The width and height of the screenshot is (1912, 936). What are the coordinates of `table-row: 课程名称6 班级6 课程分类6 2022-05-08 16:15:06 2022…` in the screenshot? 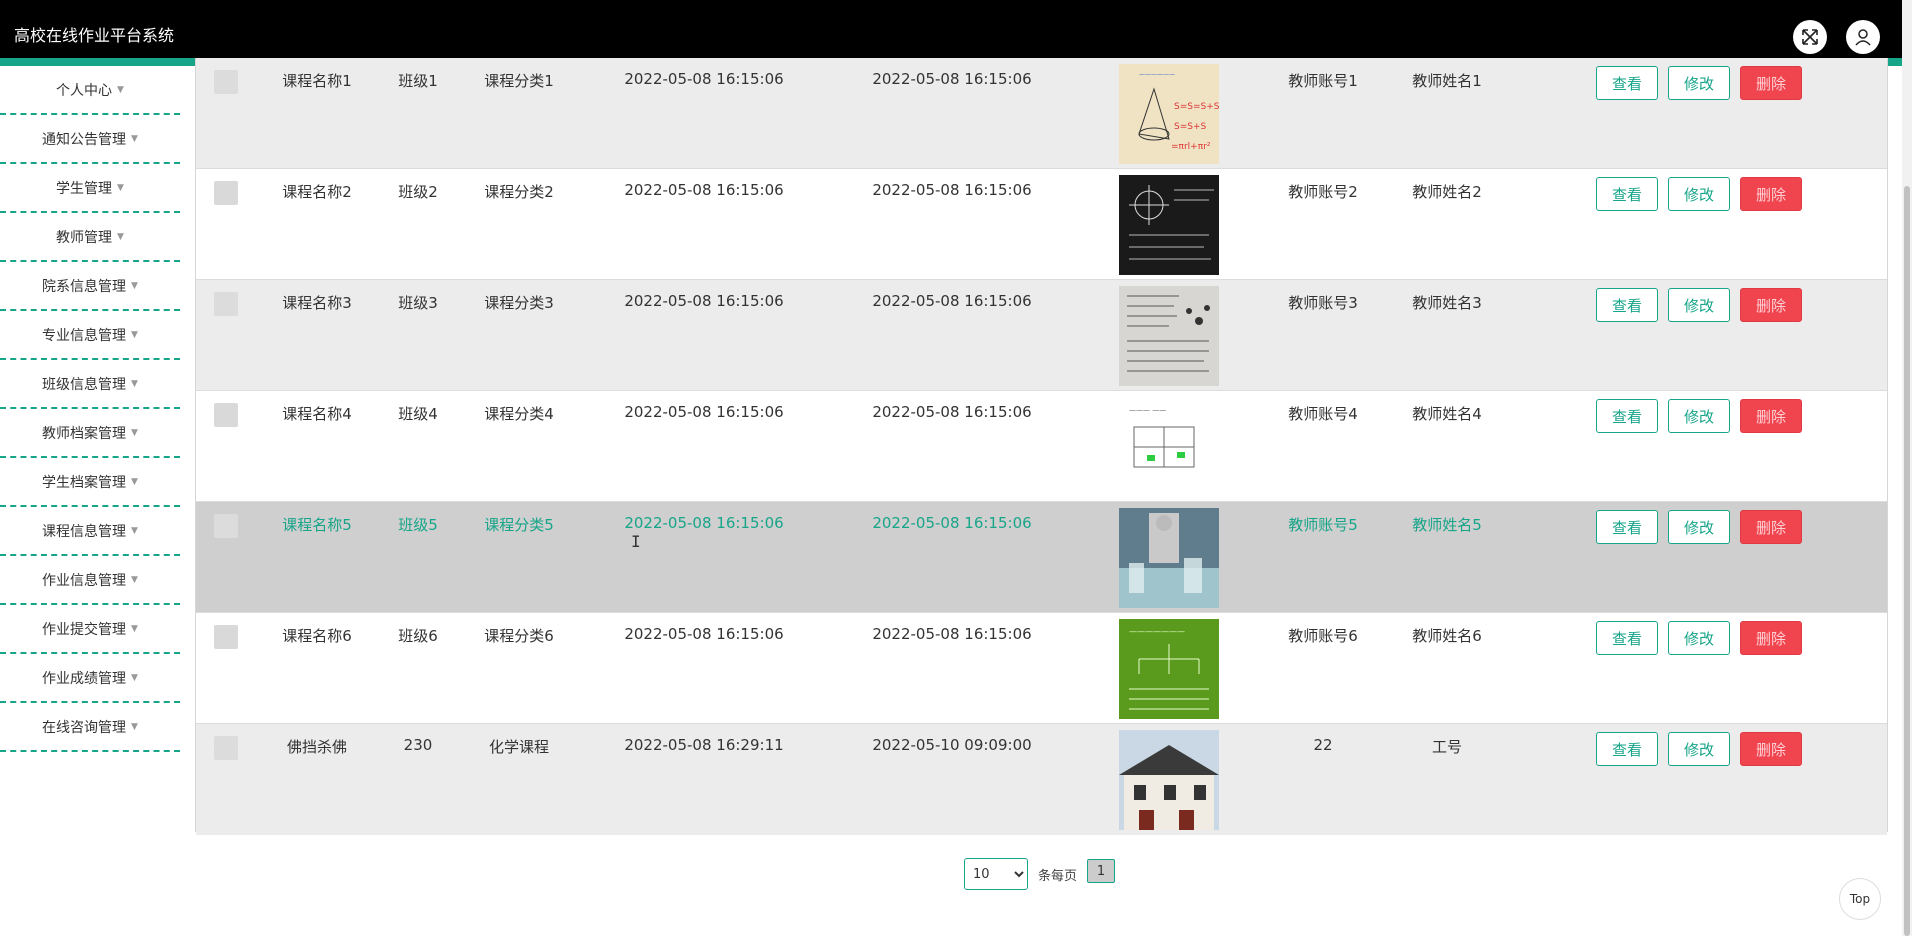 It's located at (1041, 668).